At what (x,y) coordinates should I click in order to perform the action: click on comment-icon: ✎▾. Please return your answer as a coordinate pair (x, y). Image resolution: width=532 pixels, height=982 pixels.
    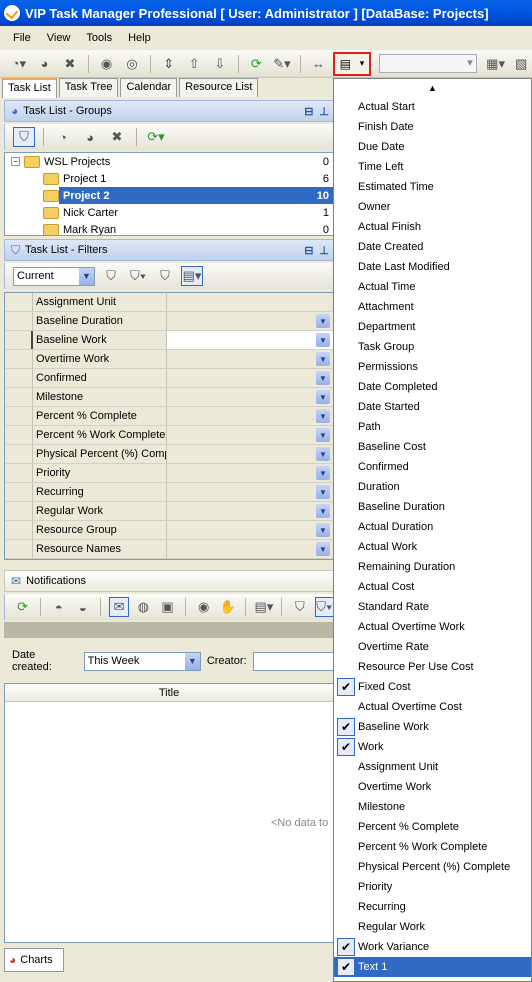
    Looking at the image, I should click on (282, 64).